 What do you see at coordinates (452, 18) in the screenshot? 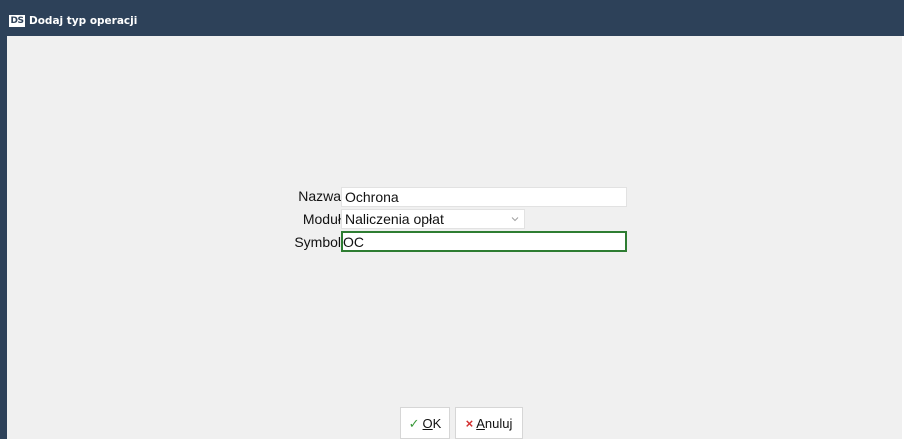
I see `title-bar: DS Dodaj typ operacji` at bounding box center [452, 18].